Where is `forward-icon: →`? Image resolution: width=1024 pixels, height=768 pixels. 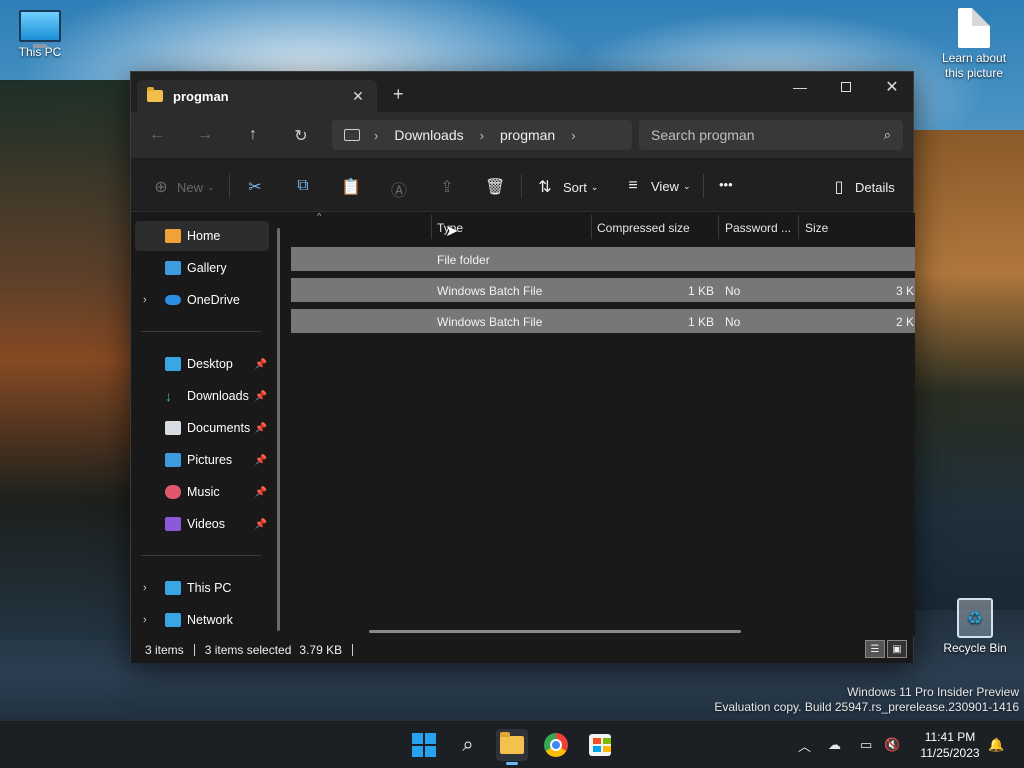
forward-icon: → is located at coordinates (205, 135).